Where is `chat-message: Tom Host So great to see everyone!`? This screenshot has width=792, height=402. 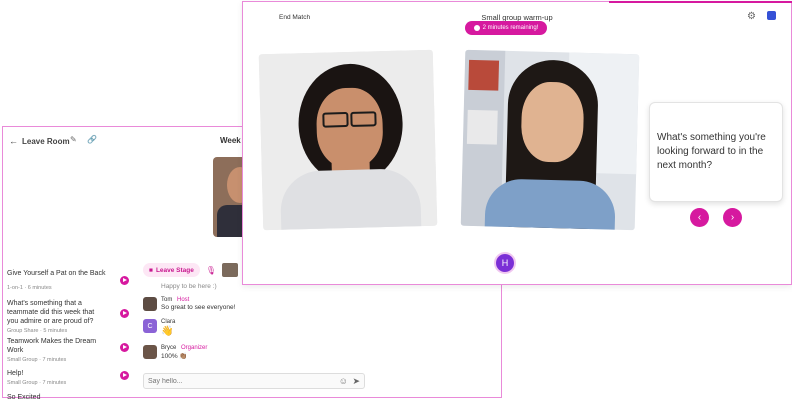
chat-message: Tom Host So great to see everyone! is located at coordinates (189, 304).